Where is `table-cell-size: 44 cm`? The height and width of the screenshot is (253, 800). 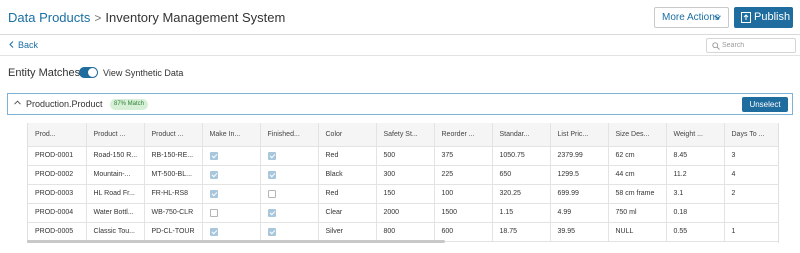 table-cell-size: 44 cm is located at coordinates (637, 175).